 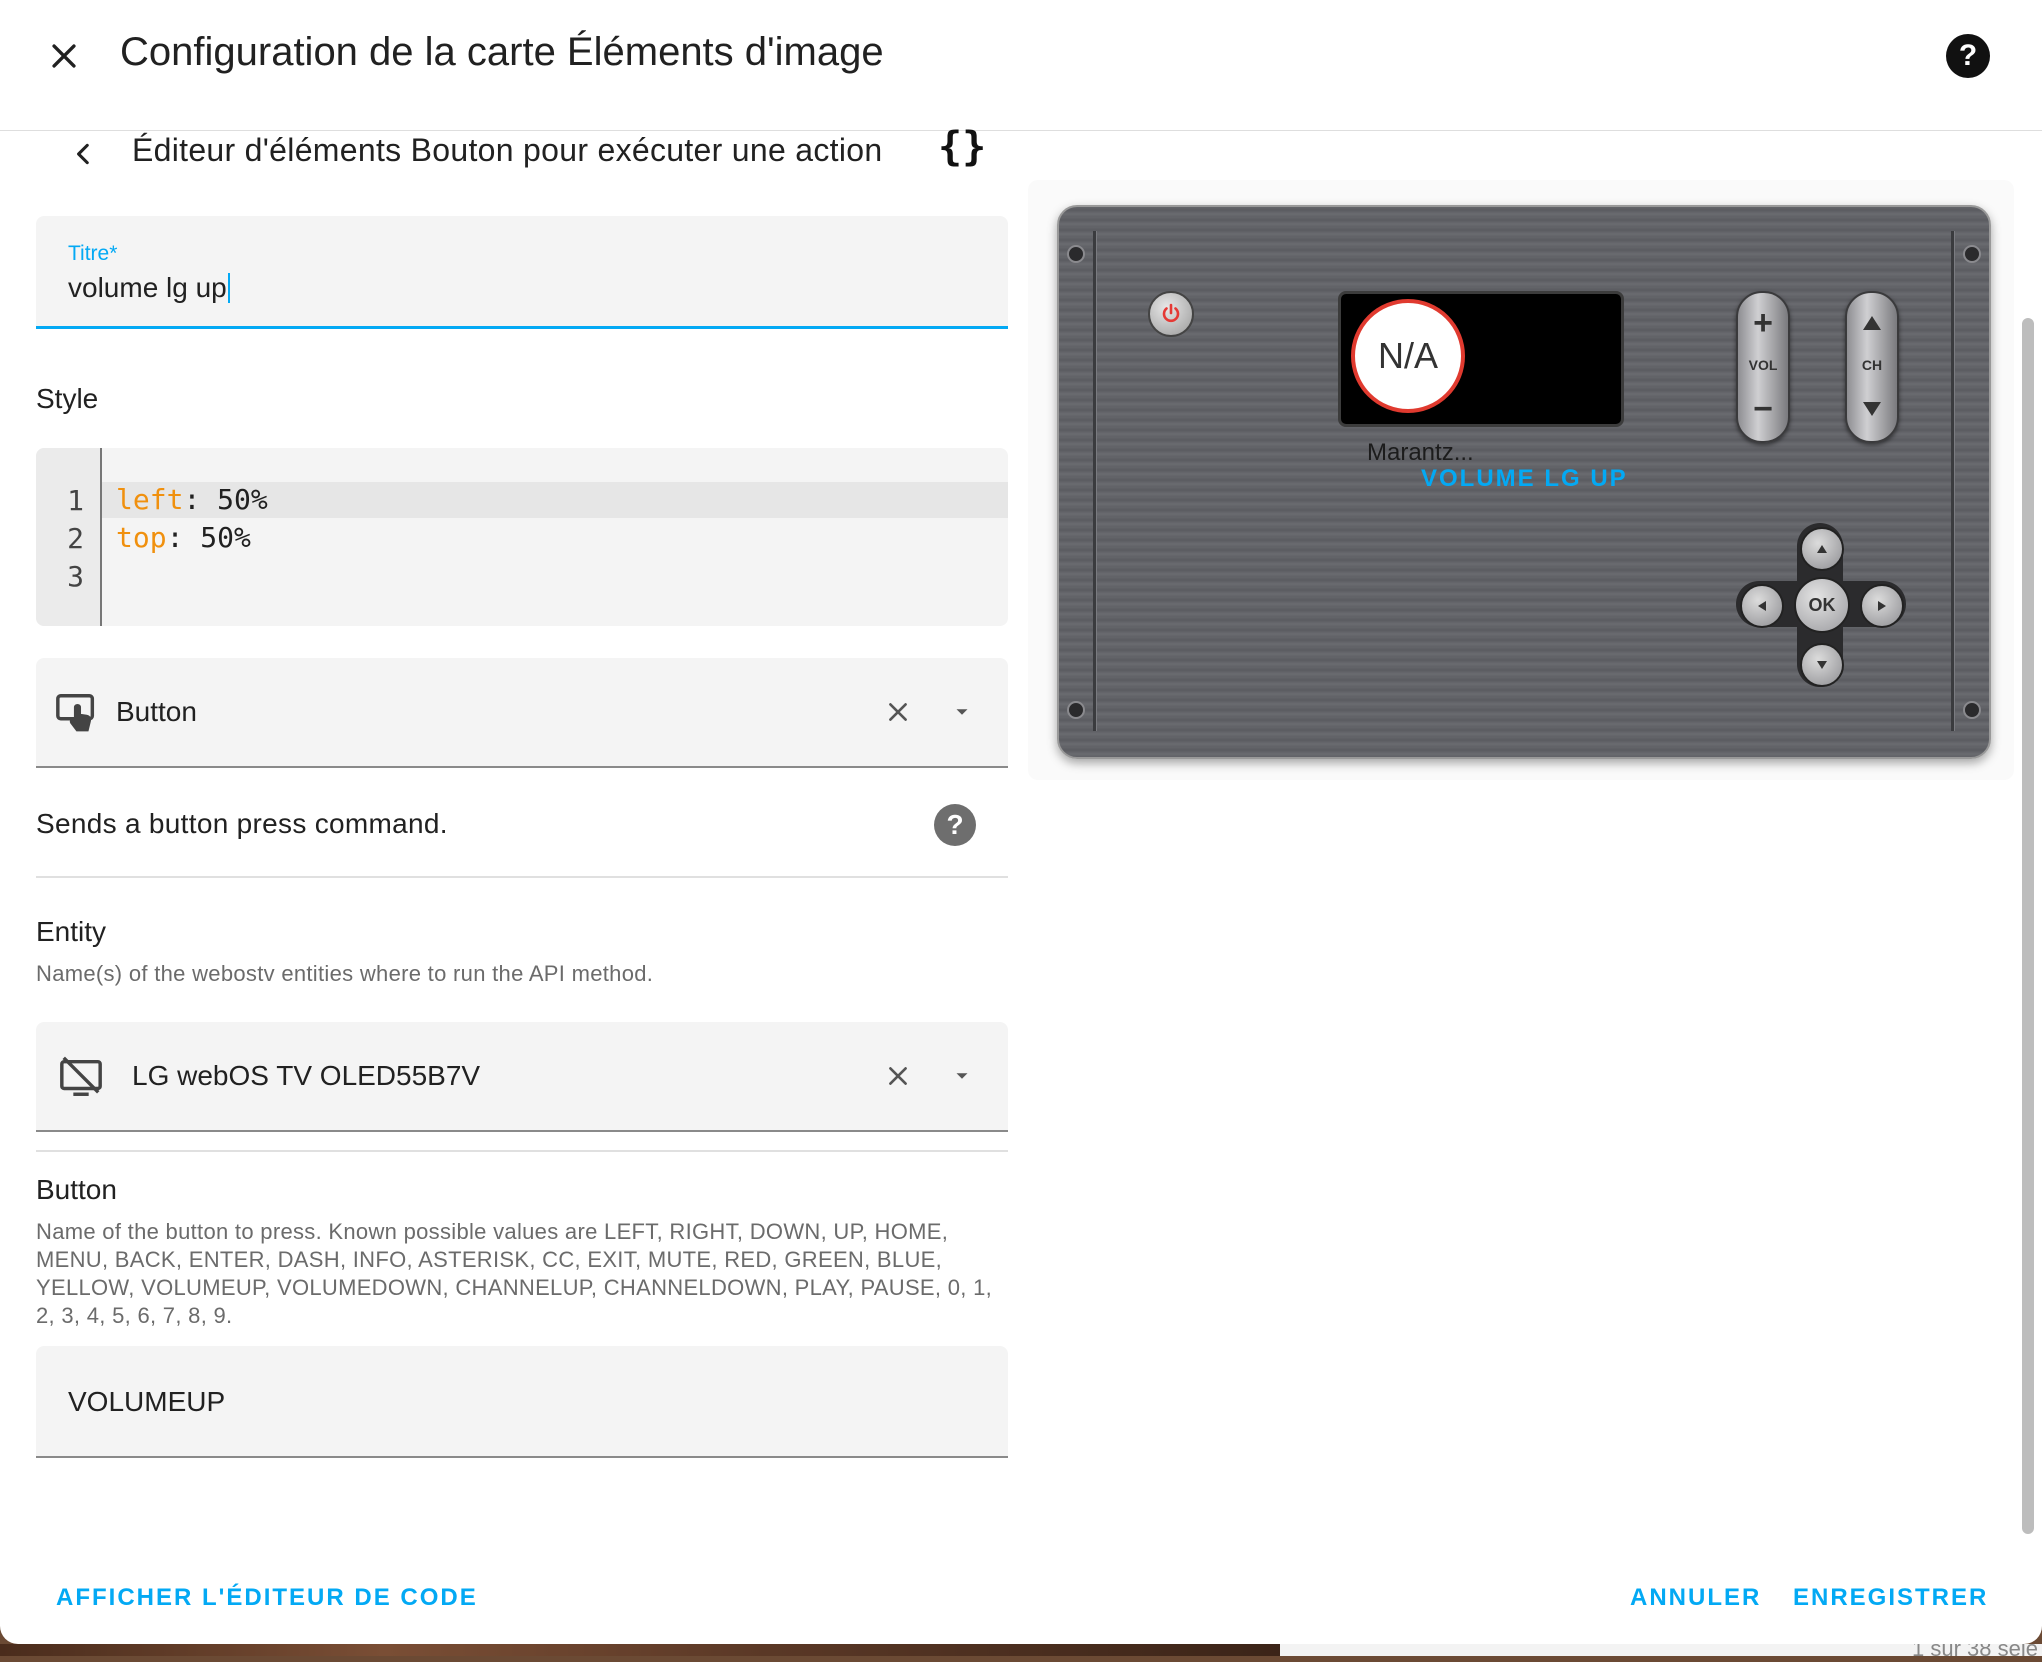 What do you see at coordinates (962, 147) in the screenshot?
I see `yaml-mode-toggle: {}` at bounding box center [962, 147].